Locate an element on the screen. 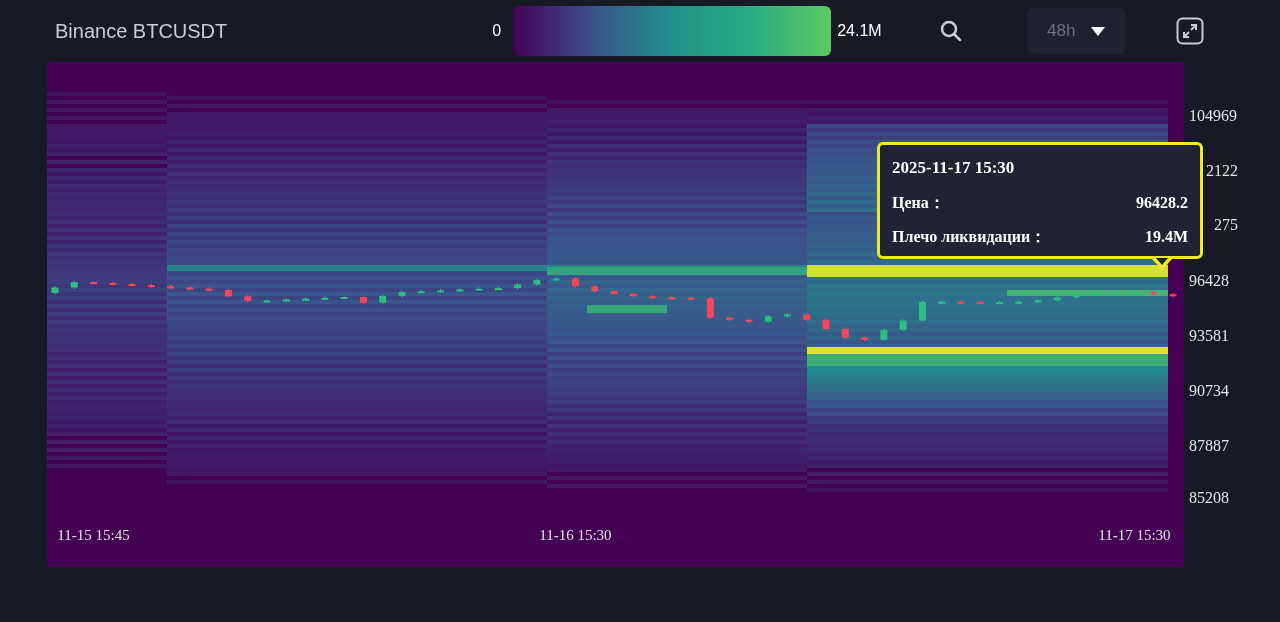  time-axis-label: 11-16 15:30 is located at coordinates (575, 535).